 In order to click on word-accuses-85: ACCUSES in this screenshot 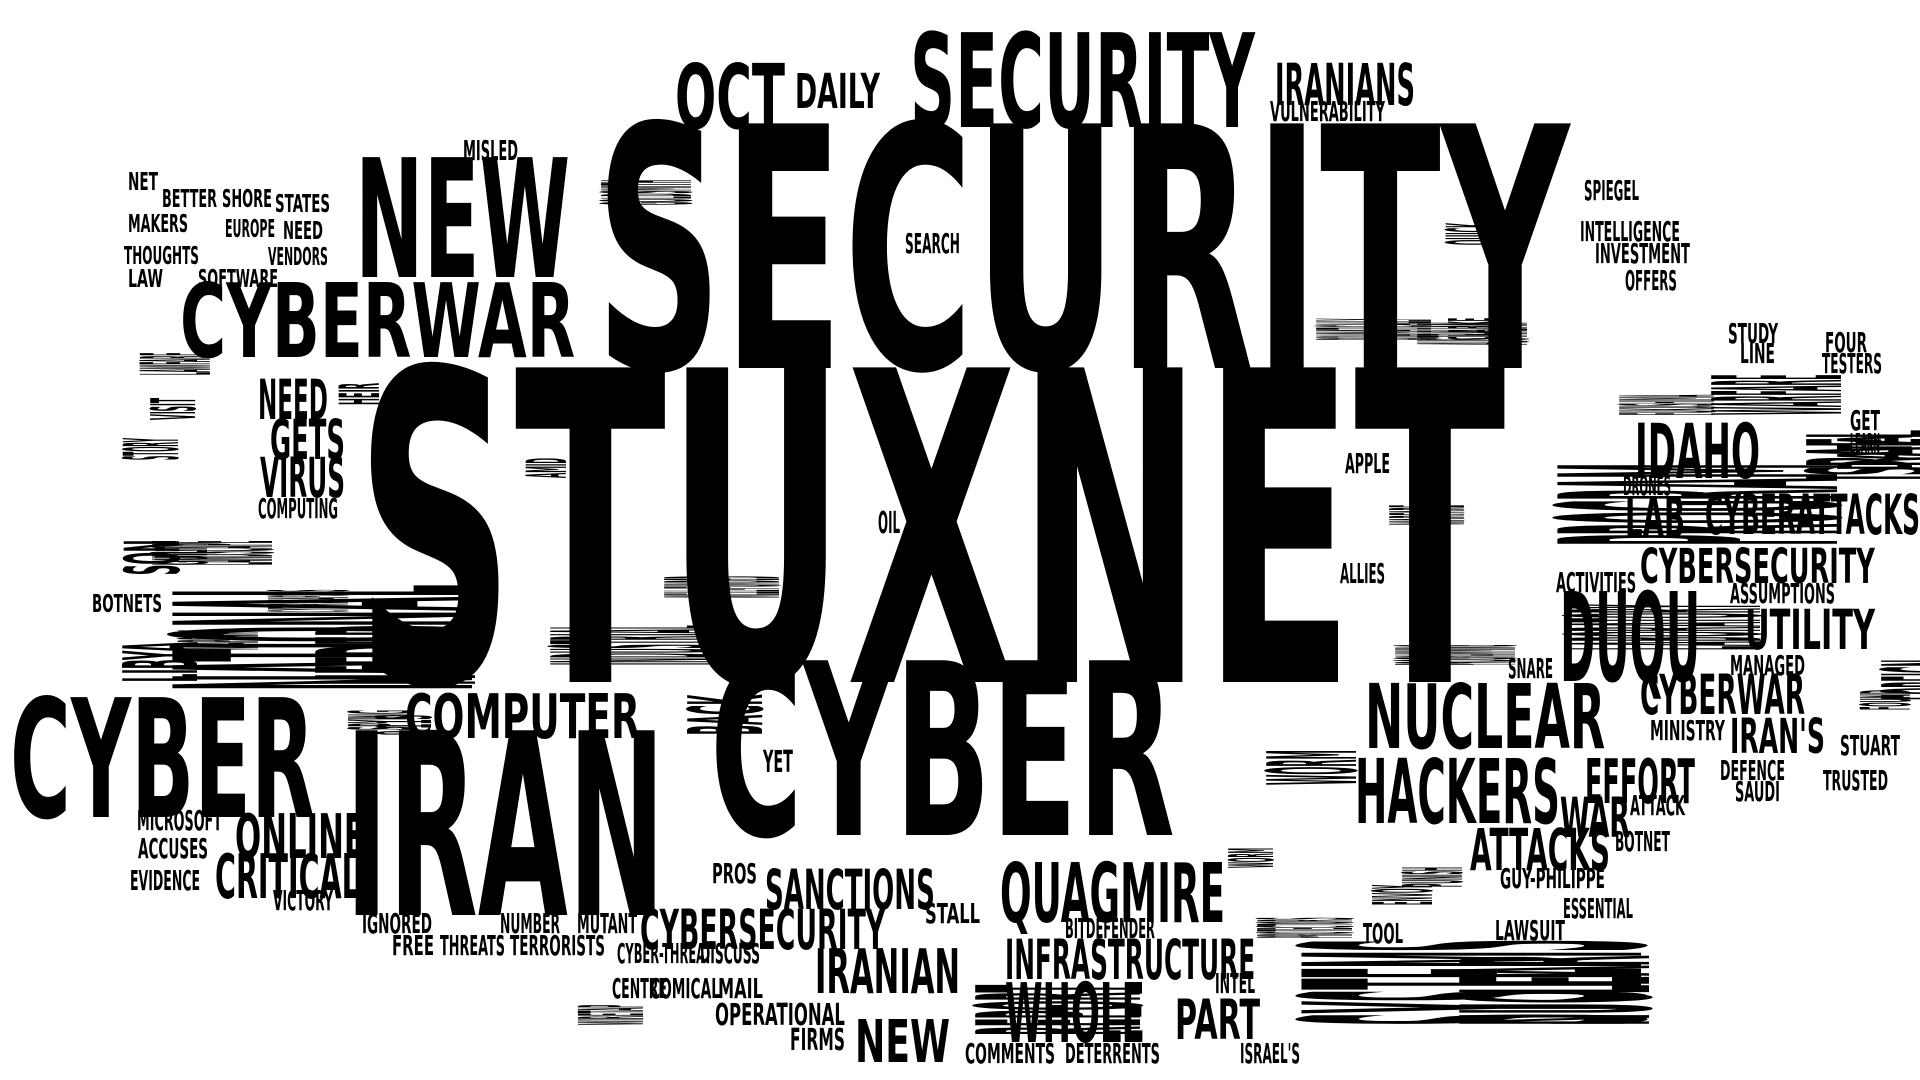, I will do `click(173, 849)`.